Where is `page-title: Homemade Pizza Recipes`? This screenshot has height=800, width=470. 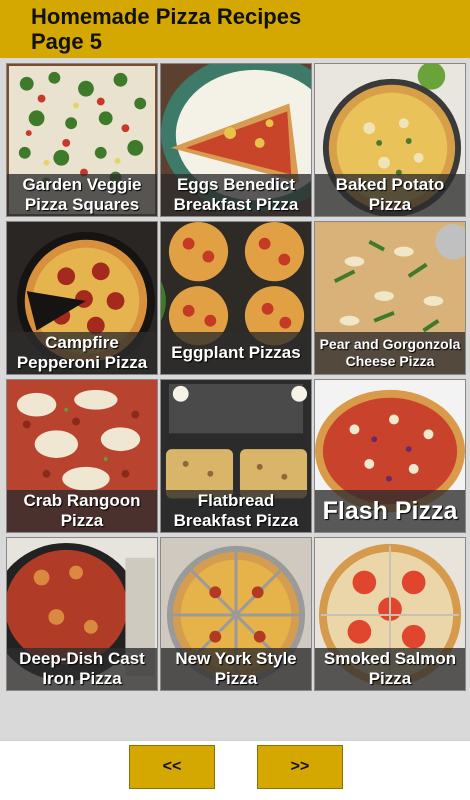 page-title: Homemade Pizza Recipes is located at coordinates (166, 16).